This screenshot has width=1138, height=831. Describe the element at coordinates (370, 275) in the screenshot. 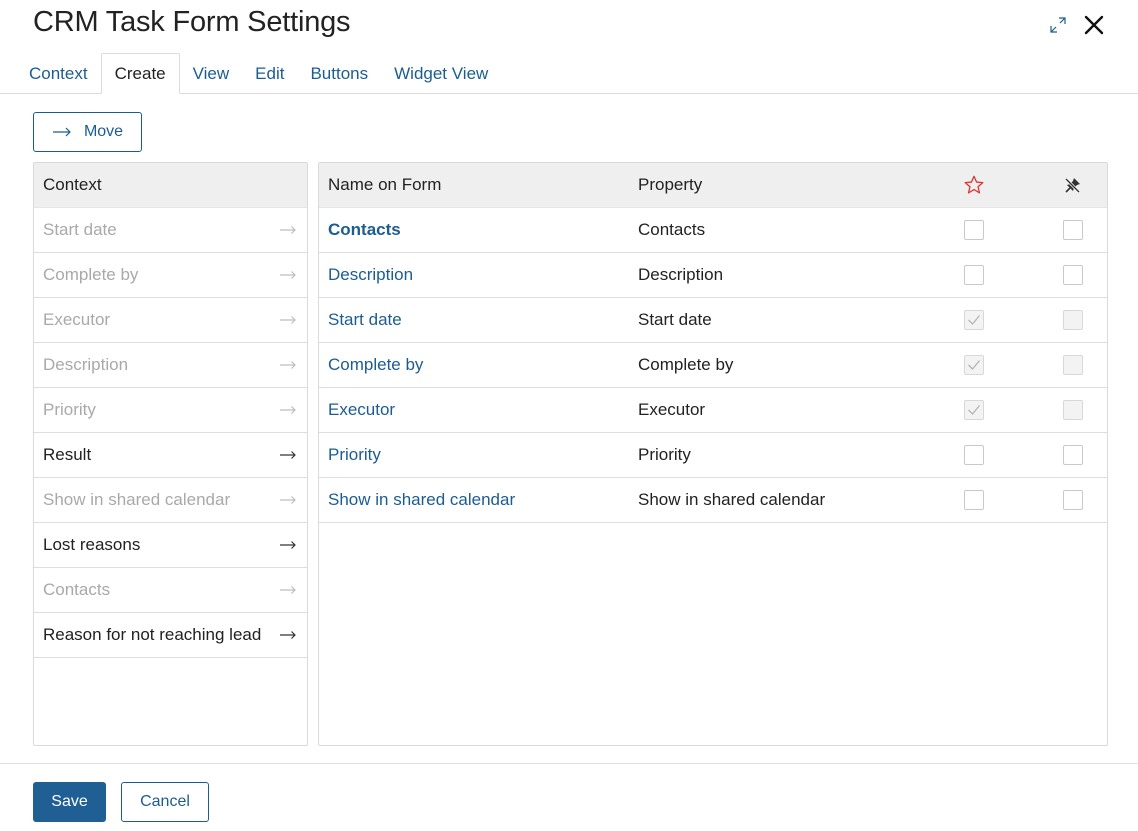

I see `field-name-link: Description` at that location.